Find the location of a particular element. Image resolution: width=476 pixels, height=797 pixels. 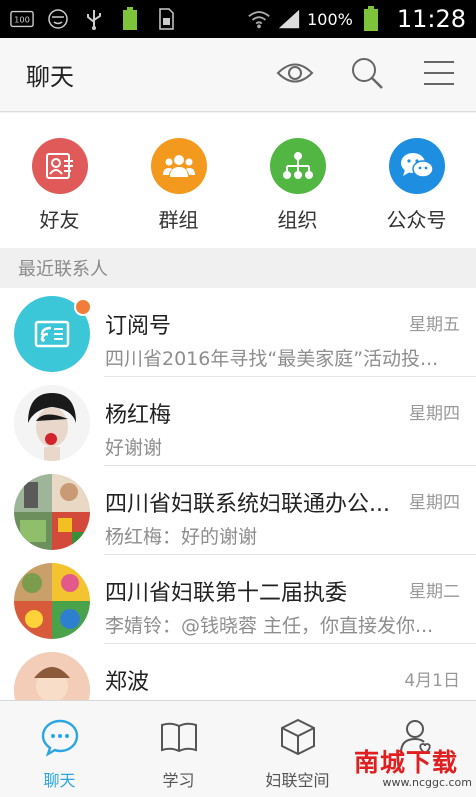

chat-bubble-icon is located at coordinates (60, 739).